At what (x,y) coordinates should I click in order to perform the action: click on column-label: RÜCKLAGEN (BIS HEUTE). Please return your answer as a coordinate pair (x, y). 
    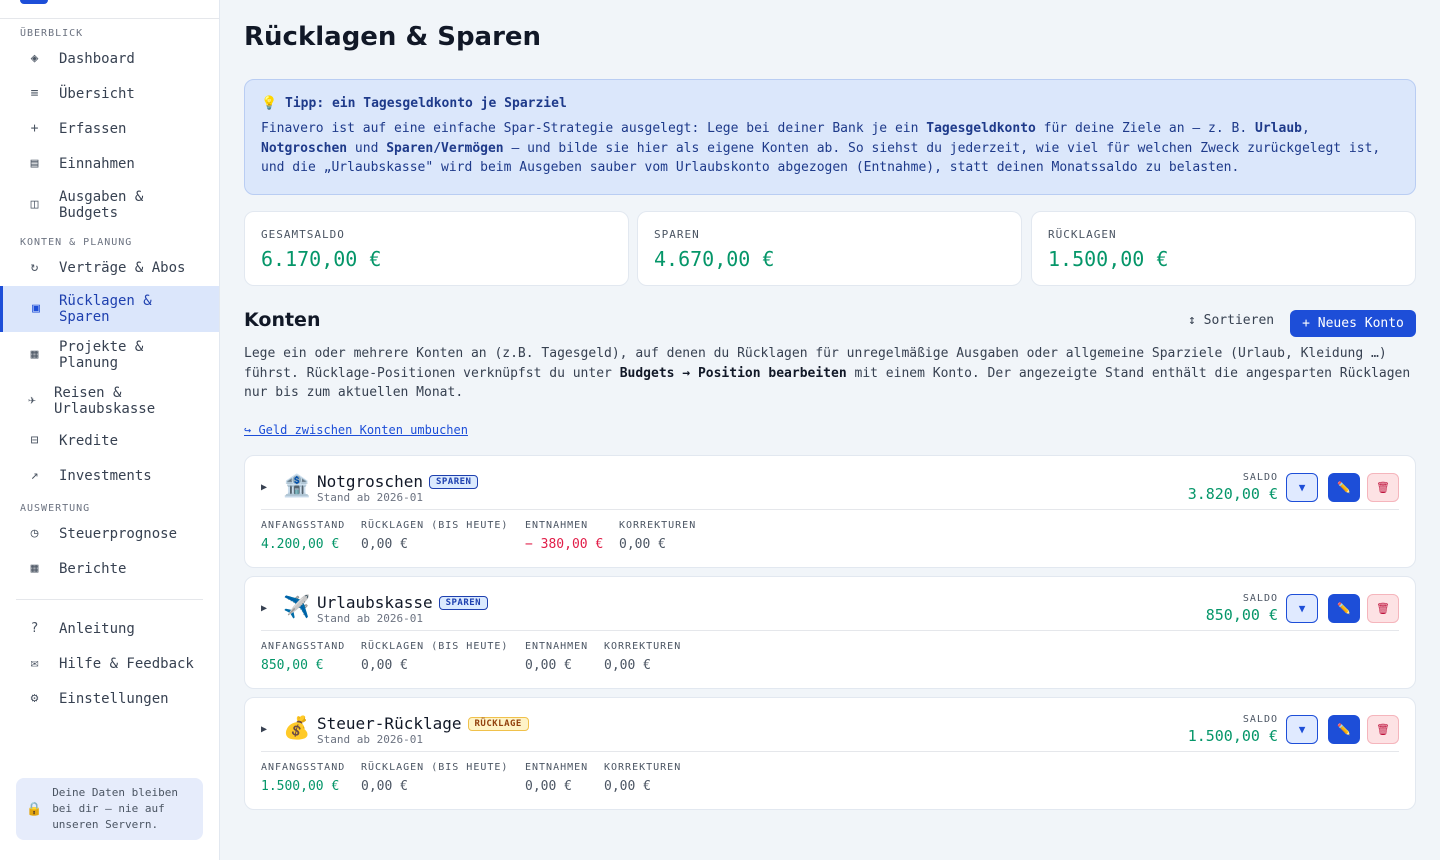
    Looking at the image, I should click on (435, 646).